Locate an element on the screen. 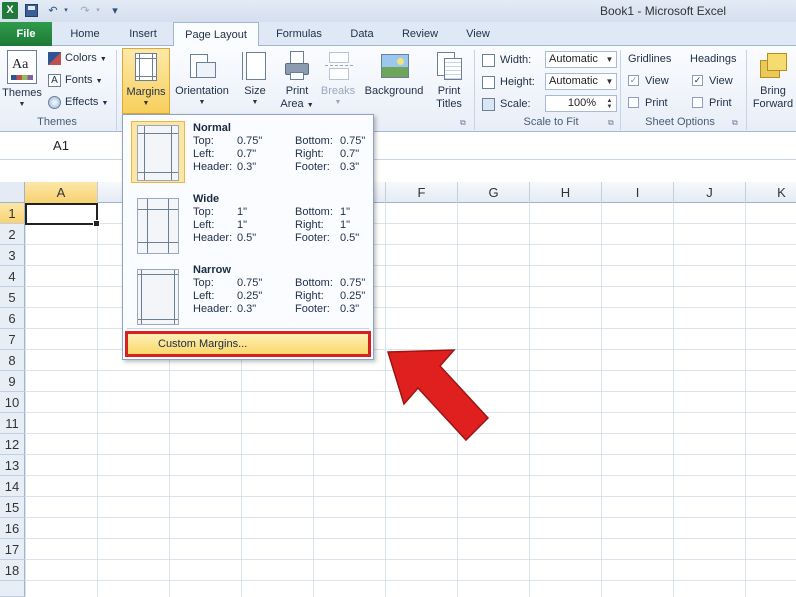 The image size is (796, 597). breaks-label: Breaks is located at coordinates (338, 91).